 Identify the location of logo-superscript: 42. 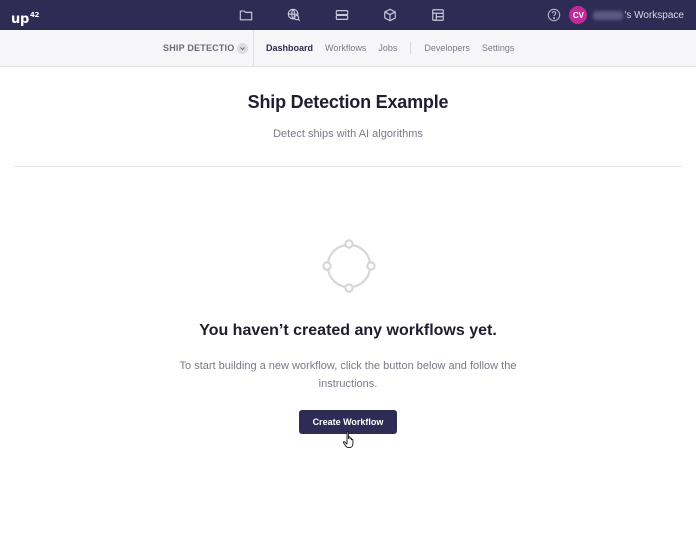
(34, 15).